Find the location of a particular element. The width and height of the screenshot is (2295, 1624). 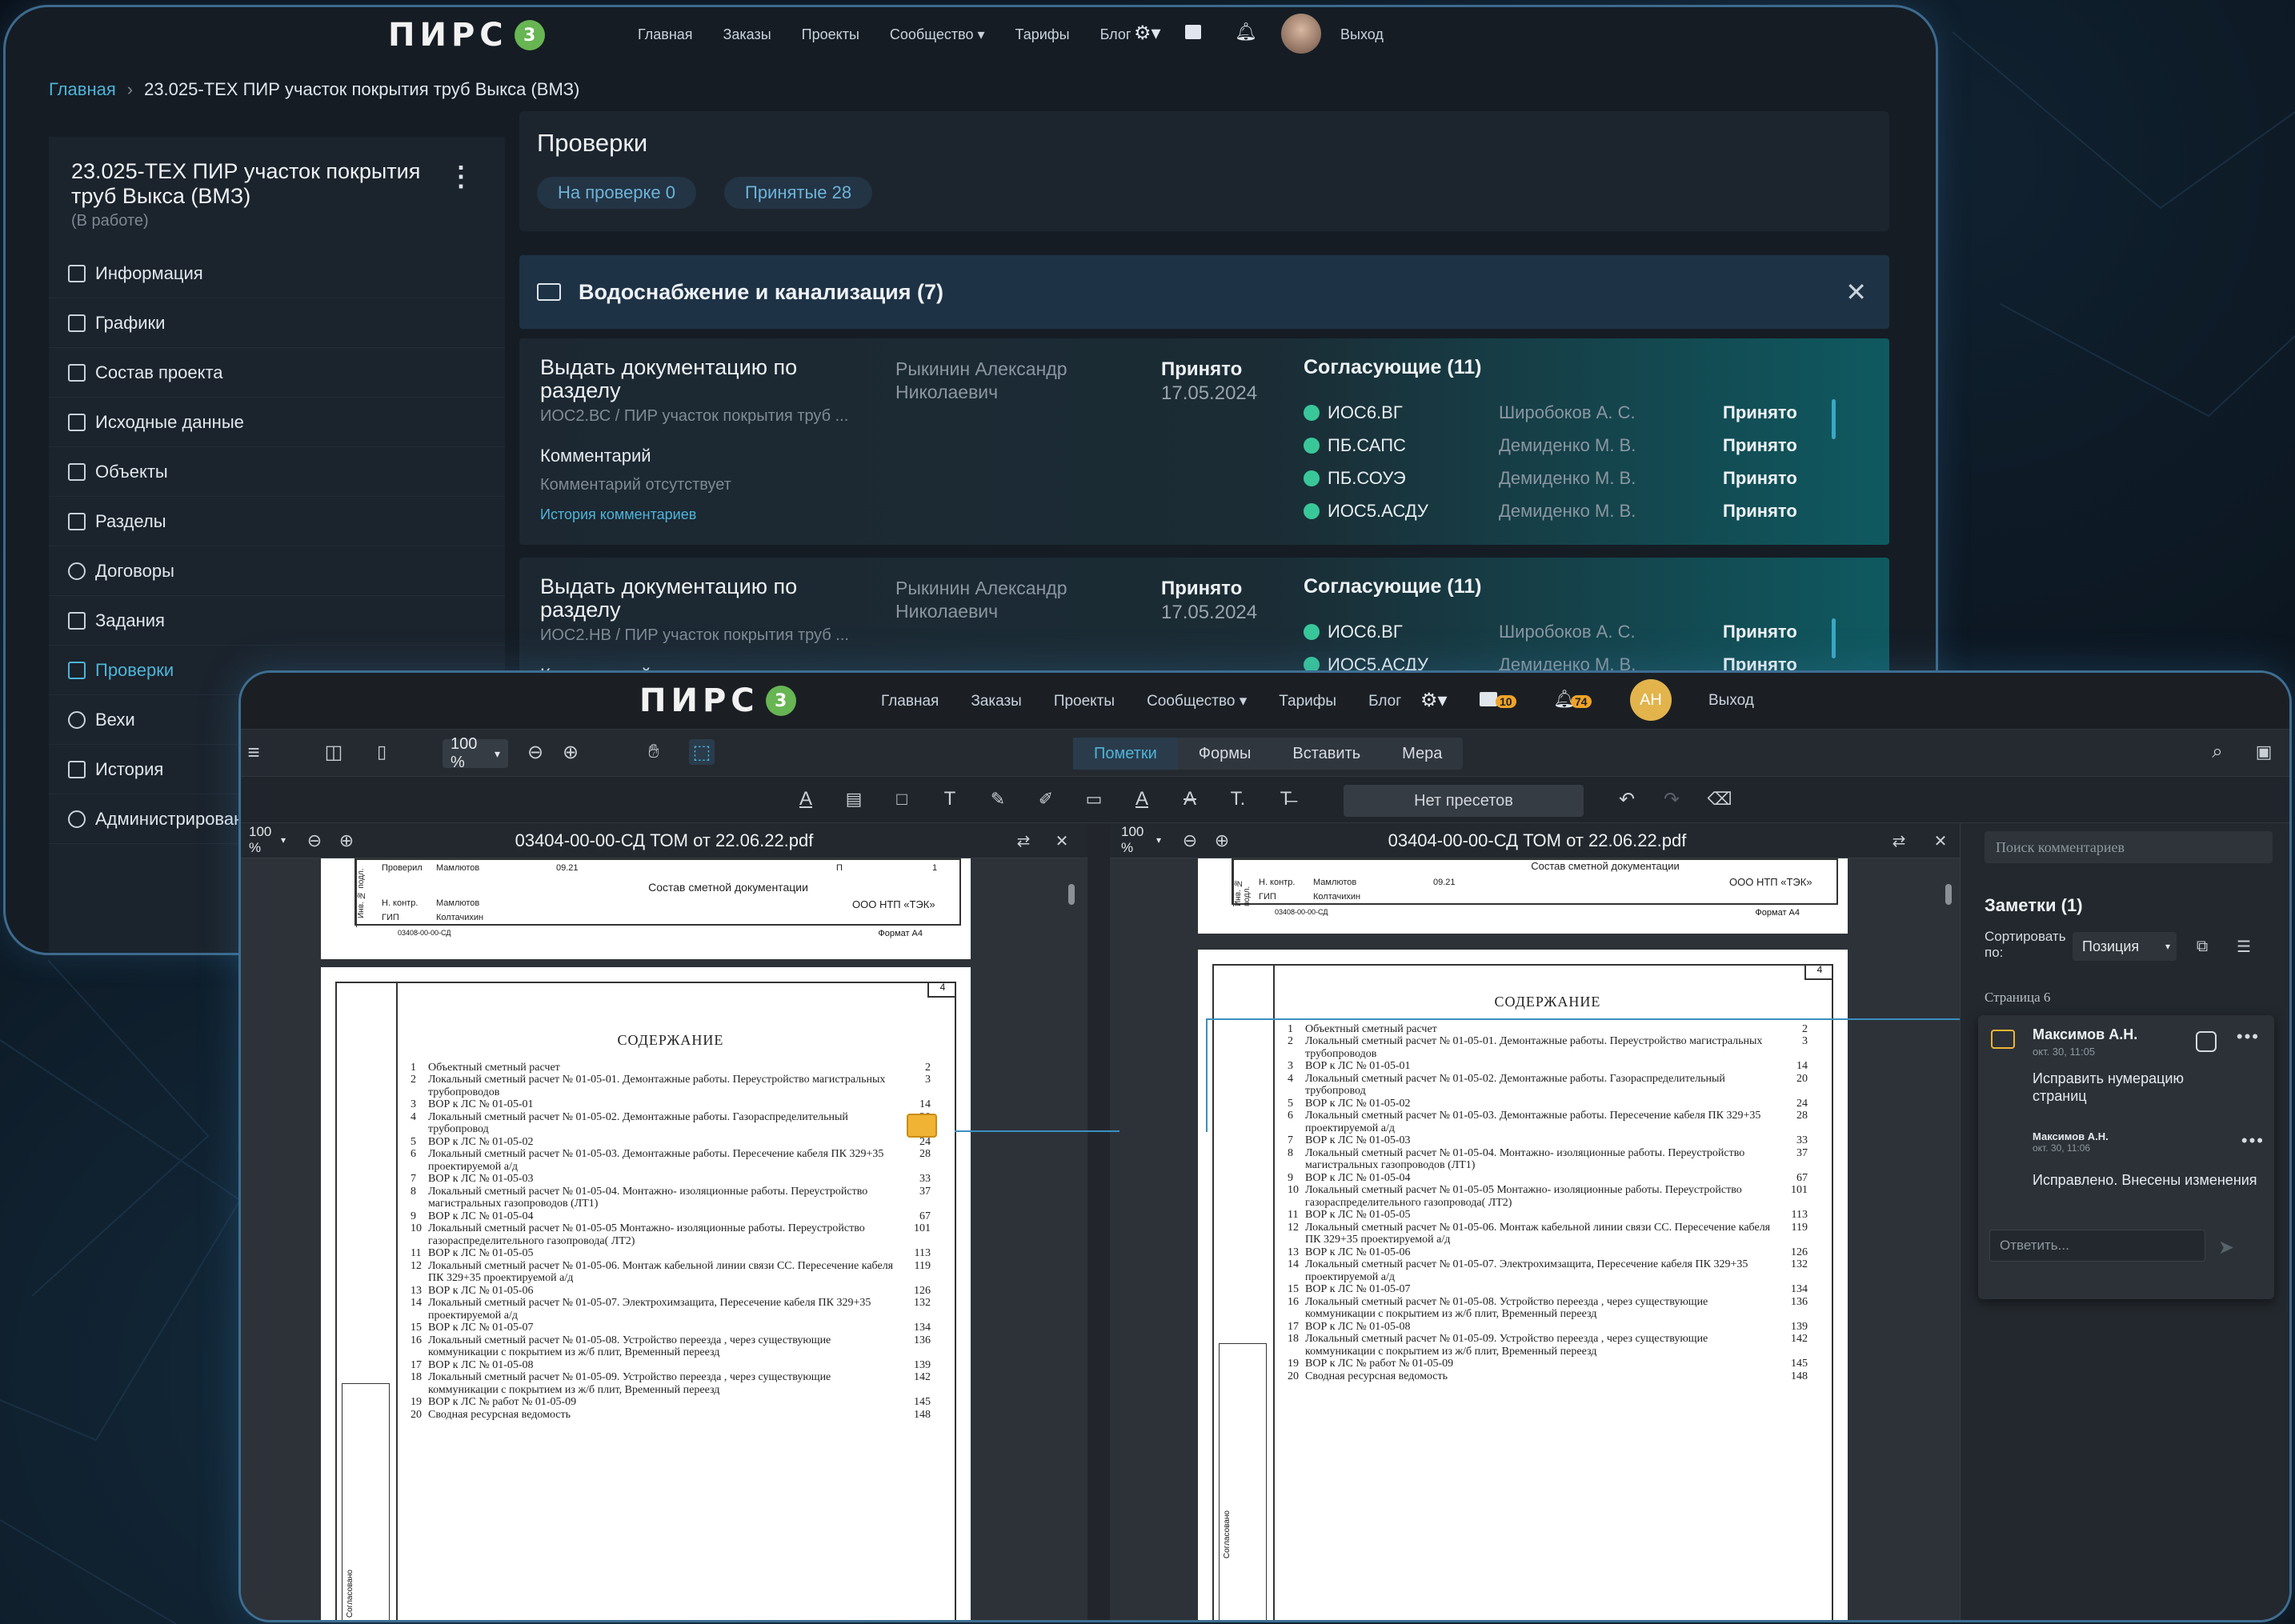

comment-icon: ▭ is located at coordinates (1094, 799).